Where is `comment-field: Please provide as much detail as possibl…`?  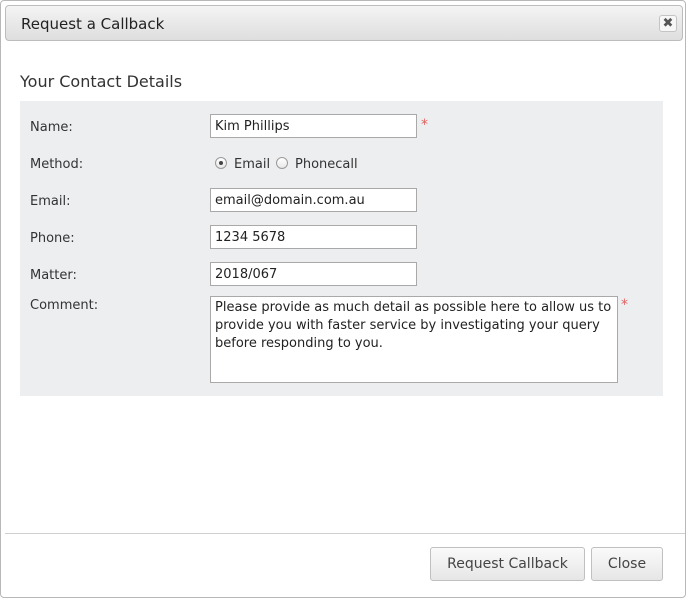
comment-field: Please provide as much detail as possibl… is located at coordinates (414, 339).